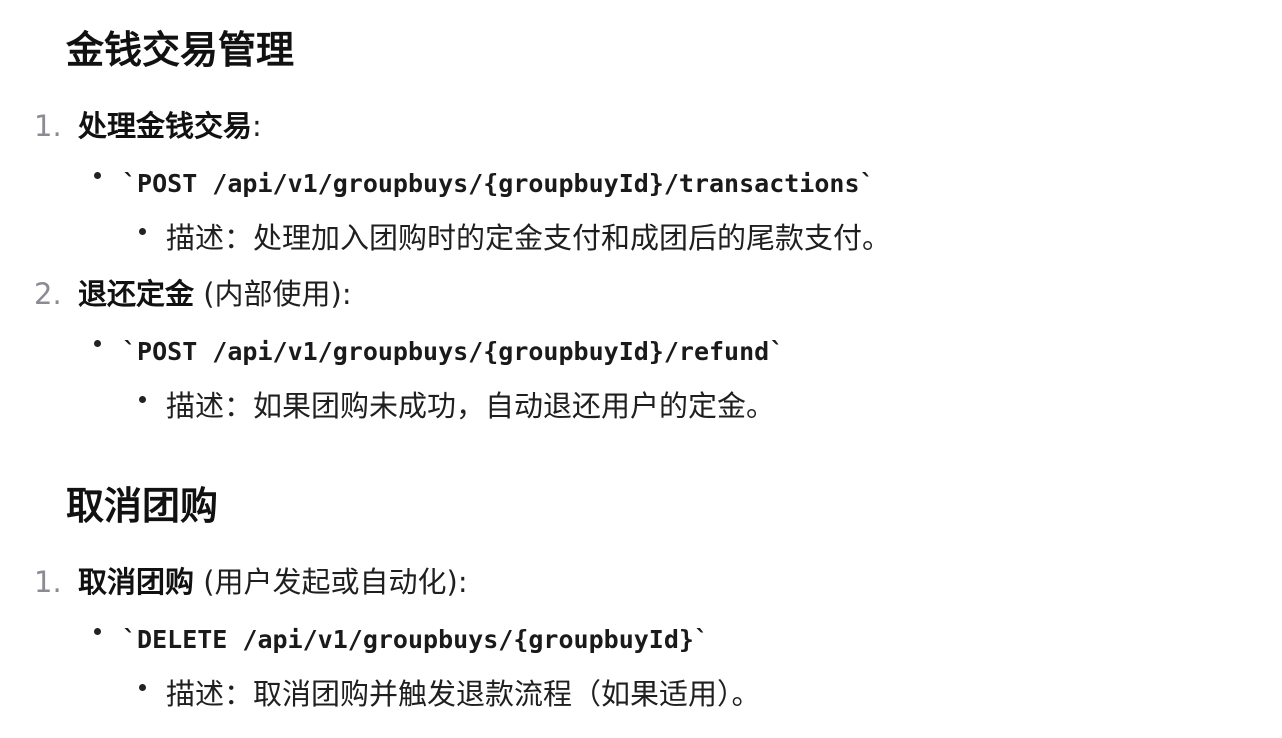 This screenshot has height=738, width=1282. What do you see at coordinates (257, 126) in the screenshot?
I see `list-item-suffix: :` at bounding box center [257, 126].